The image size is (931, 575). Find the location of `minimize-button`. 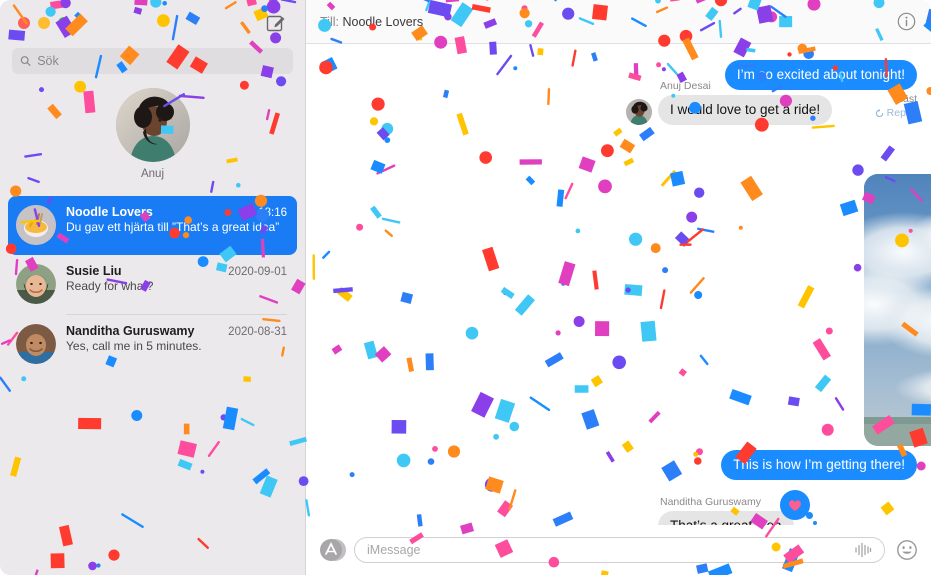

minimize-button is located at coordinates (44, 23).